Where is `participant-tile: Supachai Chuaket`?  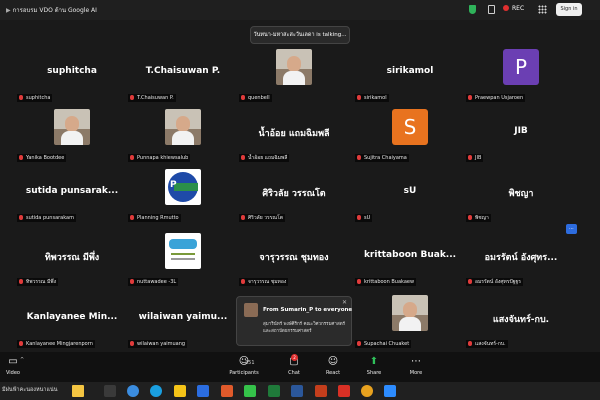
participant-tile: Supachai Chuaket is located at coordinates (410, 321).